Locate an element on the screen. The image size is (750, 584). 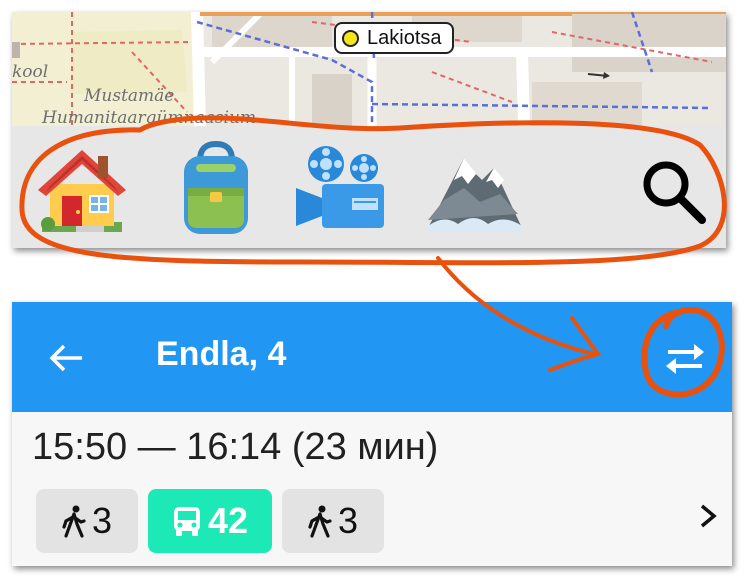
stop-marker: Lakiotsa is located at coordinates (394, 38).